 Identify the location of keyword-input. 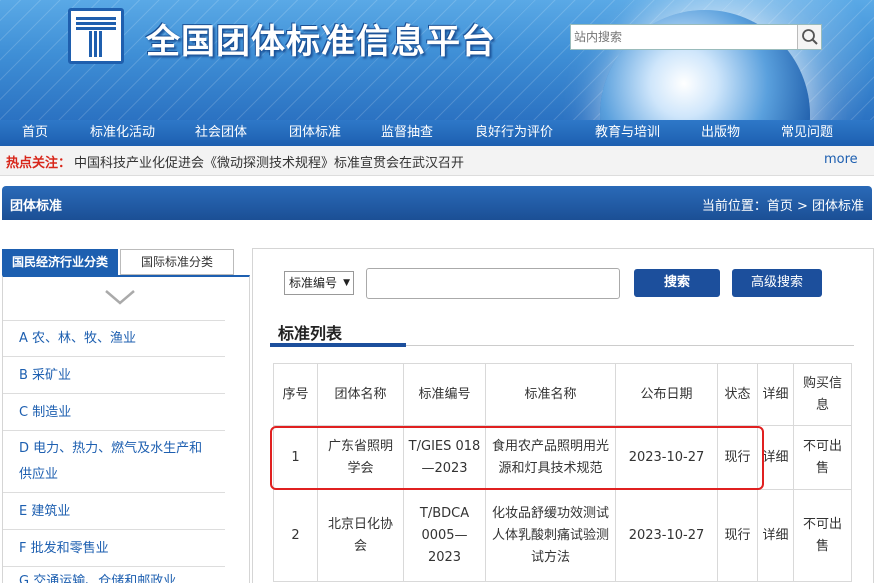
(493, 283).